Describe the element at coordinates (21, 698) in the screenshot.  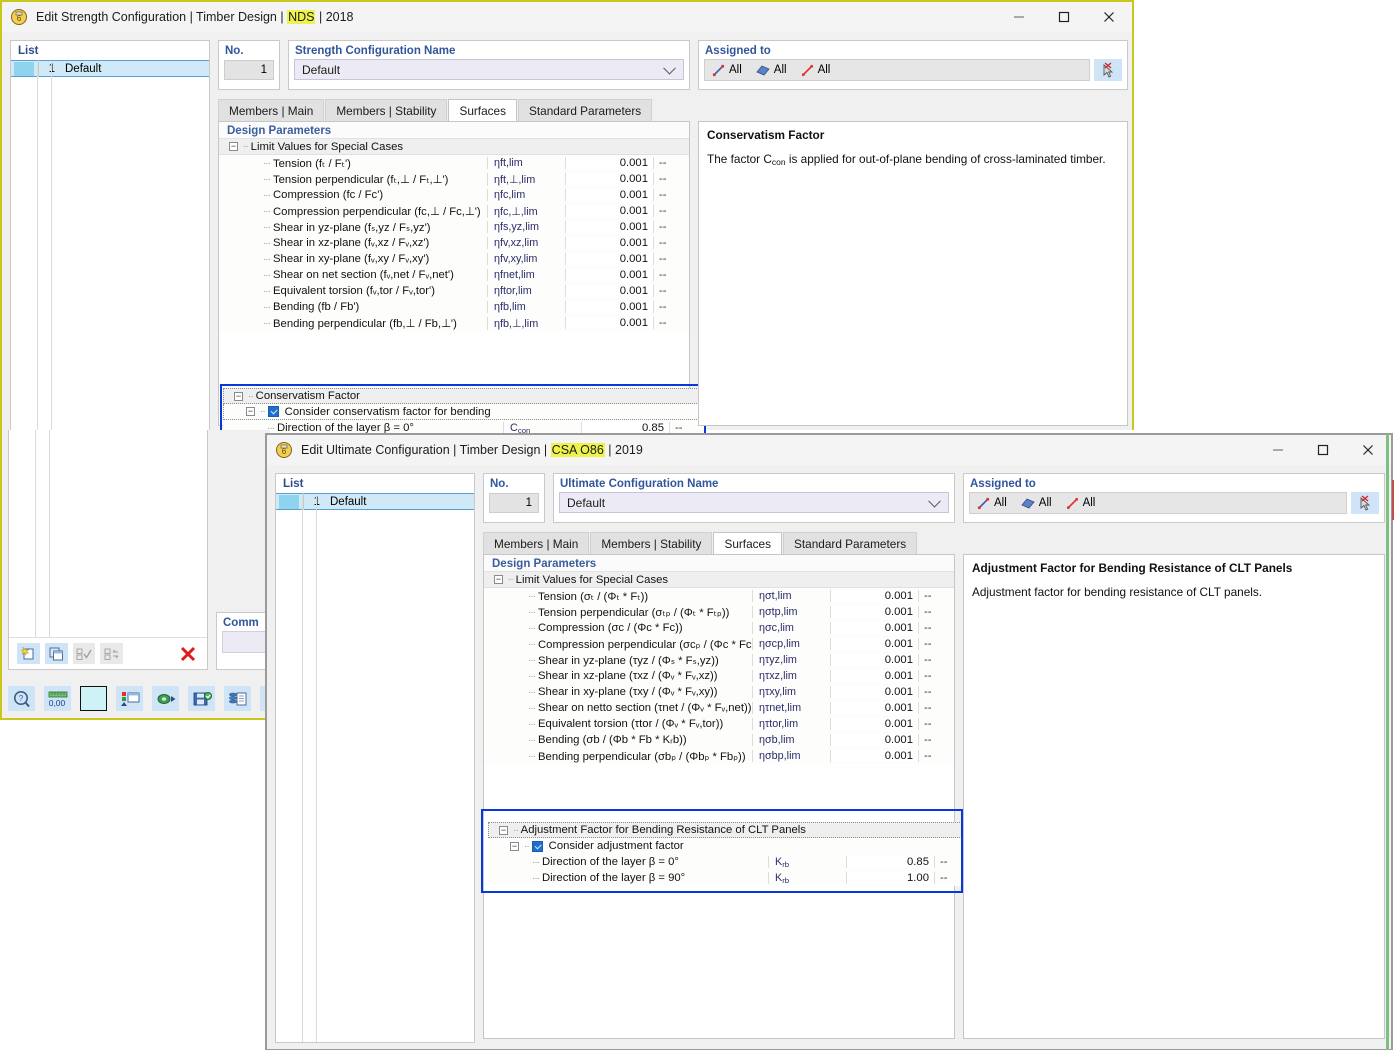
I see `help-icon: ?` at that location.